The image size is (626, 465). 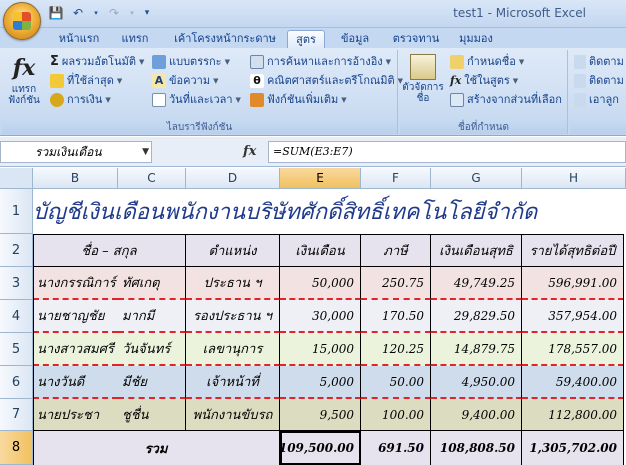 What do you see at coordinates (476, 382) in the screenshot?
I see `table-row-net: 4,950.00` at bounding box center [476, 382].